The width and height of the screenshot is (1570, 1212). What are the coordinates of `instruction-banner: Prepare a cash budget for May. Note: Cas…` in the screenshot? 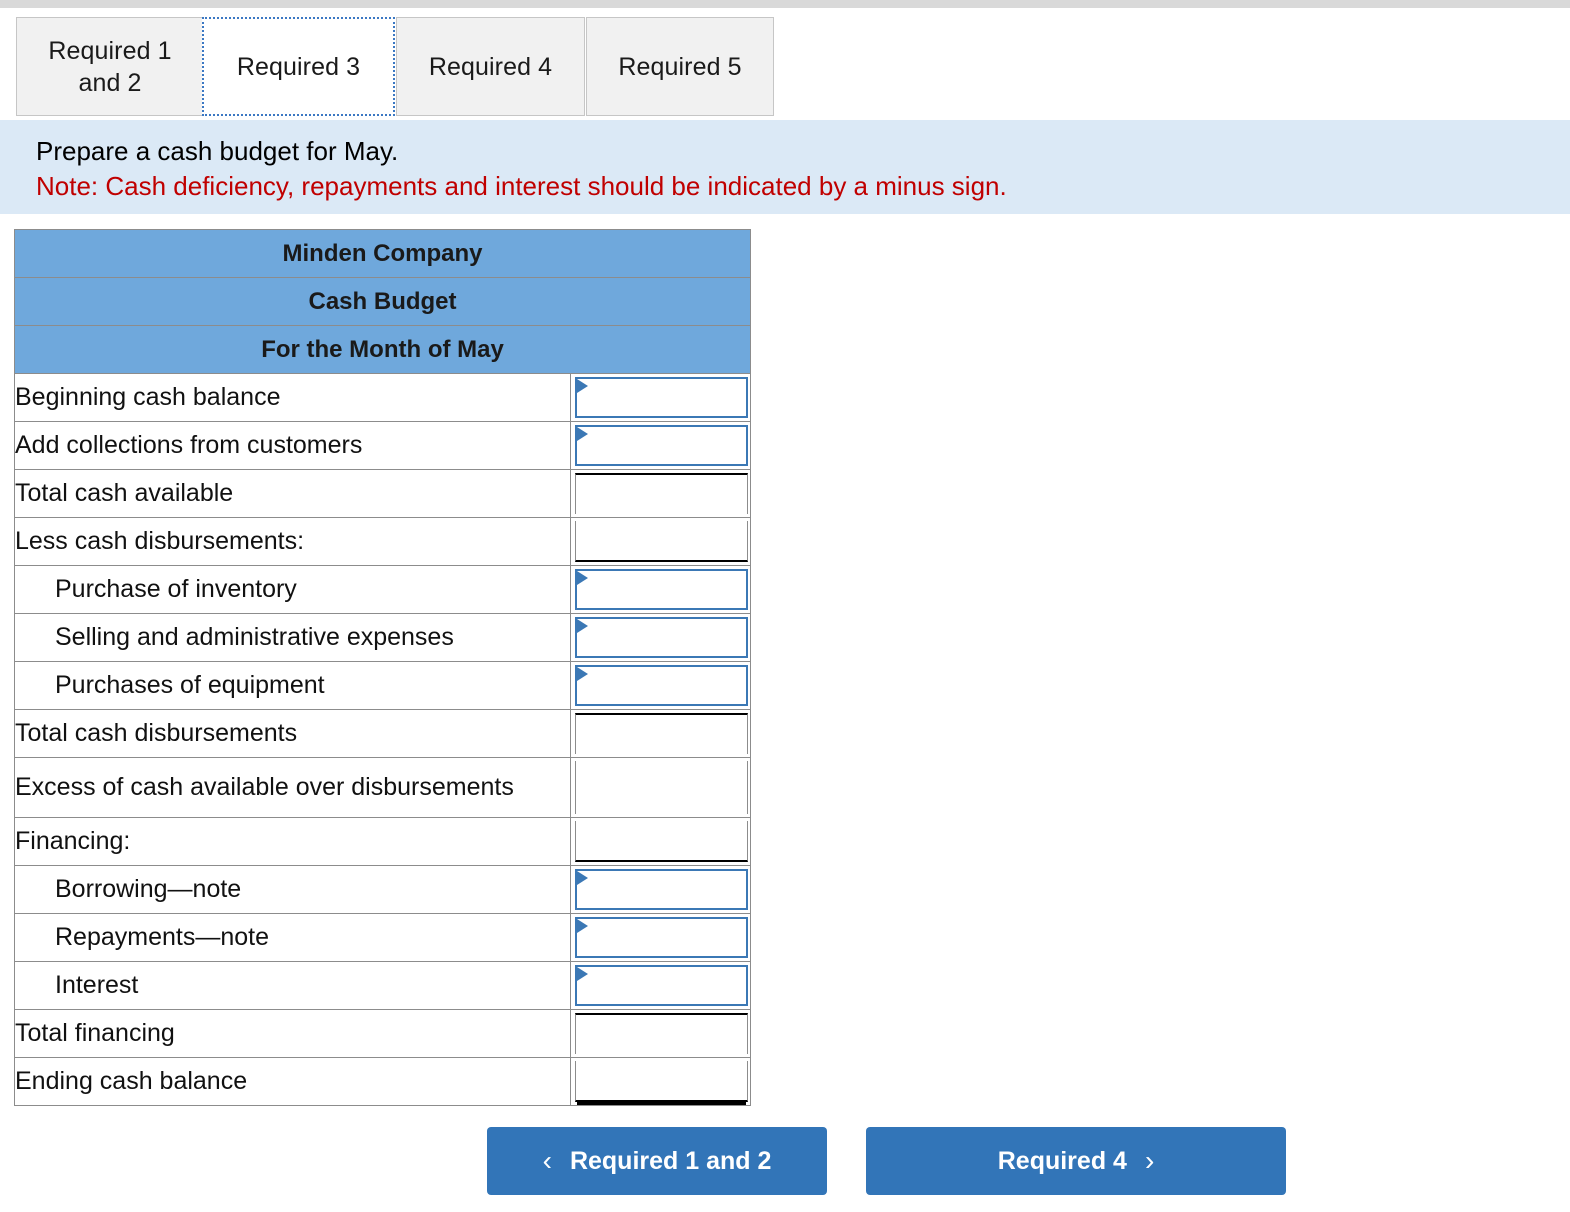 It's located at (785, 167).